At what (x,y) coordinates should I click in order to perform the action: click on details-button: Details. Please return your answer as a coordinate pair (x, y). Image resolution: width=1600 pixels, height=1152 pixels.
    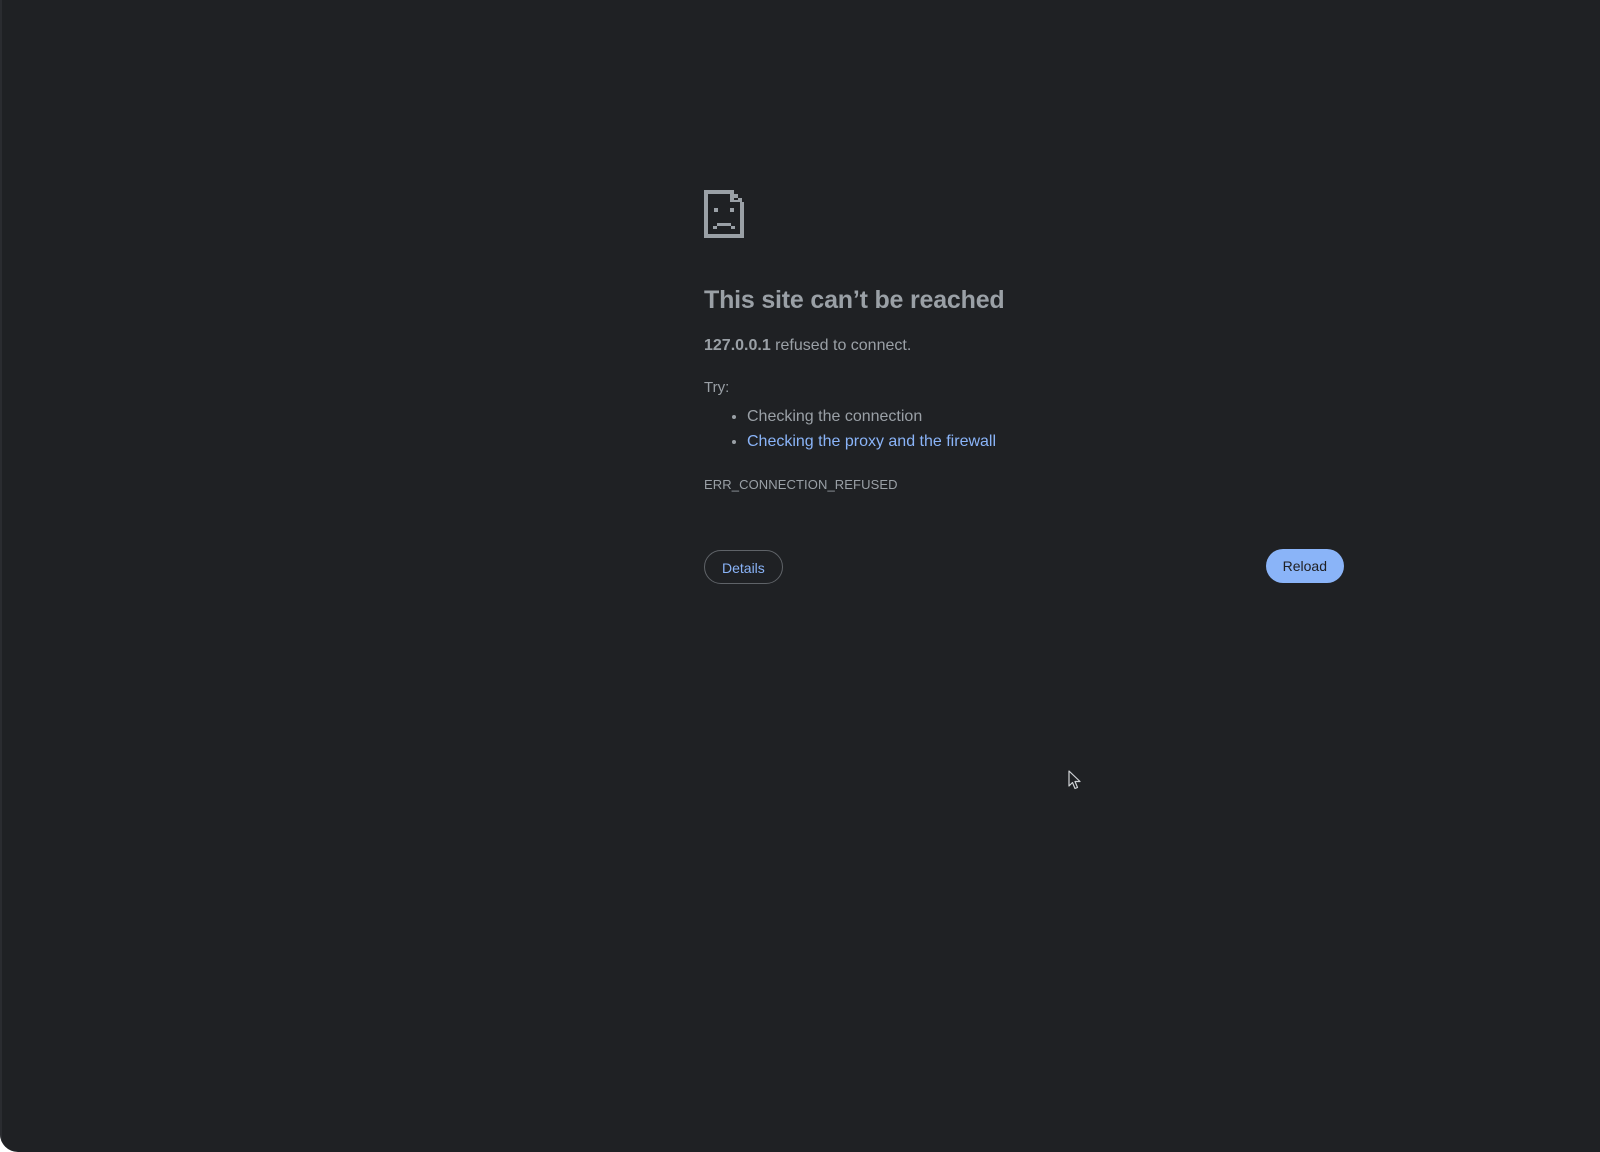
    Looking at the image, I should click on (743, 567).